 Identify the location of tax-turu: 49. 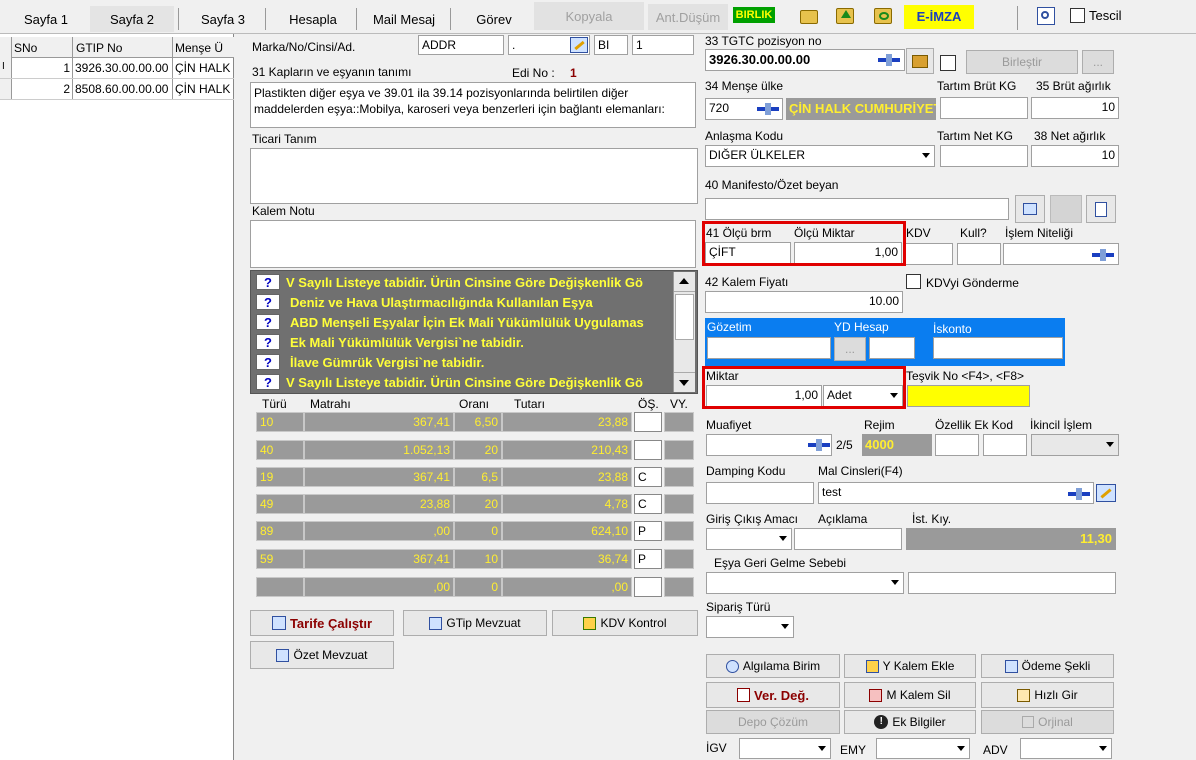
(280, 504).